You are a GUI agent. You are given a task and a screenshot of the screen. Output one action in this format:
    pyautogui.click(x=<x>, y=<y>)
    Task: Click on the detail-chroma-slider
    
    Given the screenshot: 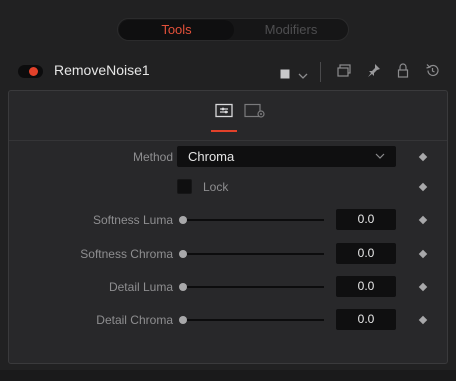 What is the action you would take?
    pyautogui.click(x=253, y=320)
    